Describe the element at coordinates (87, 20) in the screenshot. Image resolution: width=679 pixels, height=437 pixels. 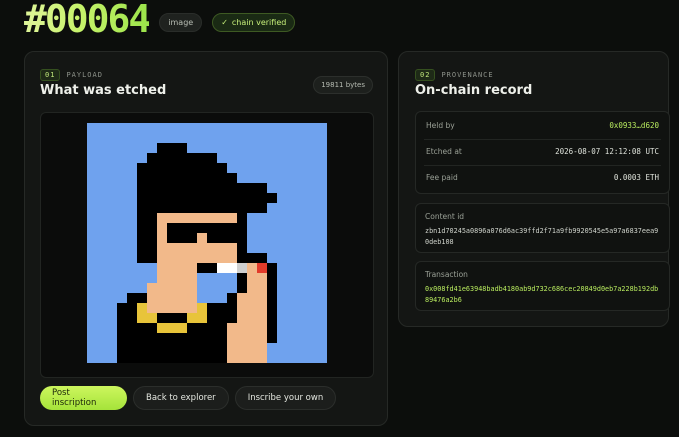
I see `inscription-id: #00064` at that location.